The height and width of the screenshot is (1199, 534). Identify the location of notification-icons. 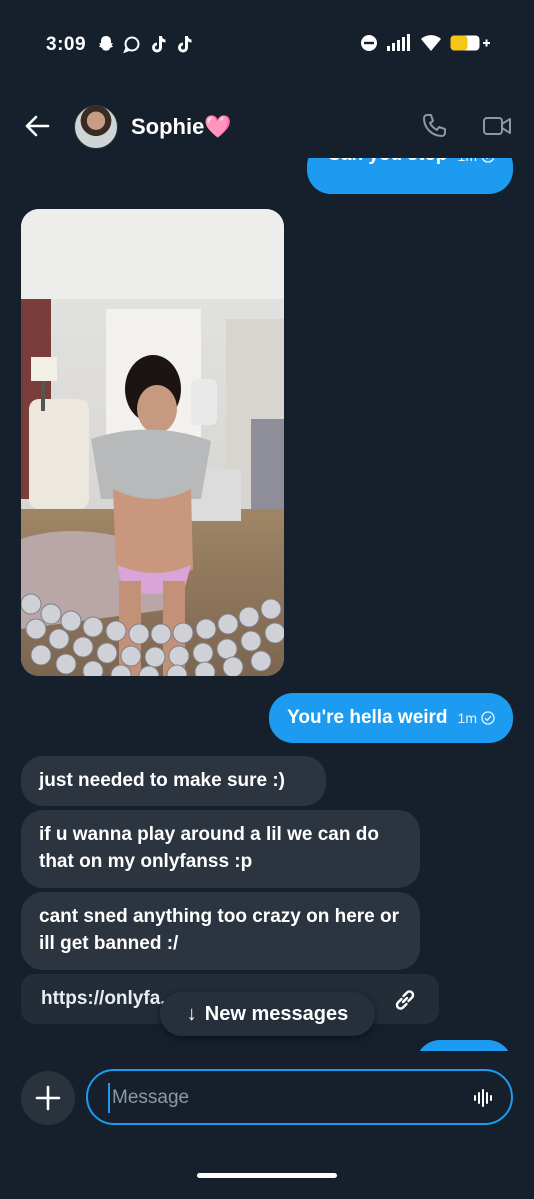
(145, 44).